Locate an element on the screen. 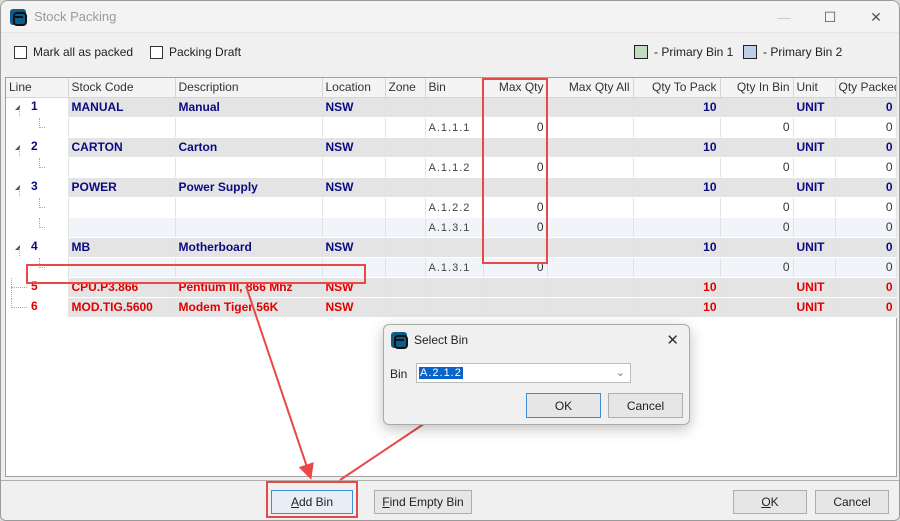  cell-description: Carton is located at coordinates (249, 147).